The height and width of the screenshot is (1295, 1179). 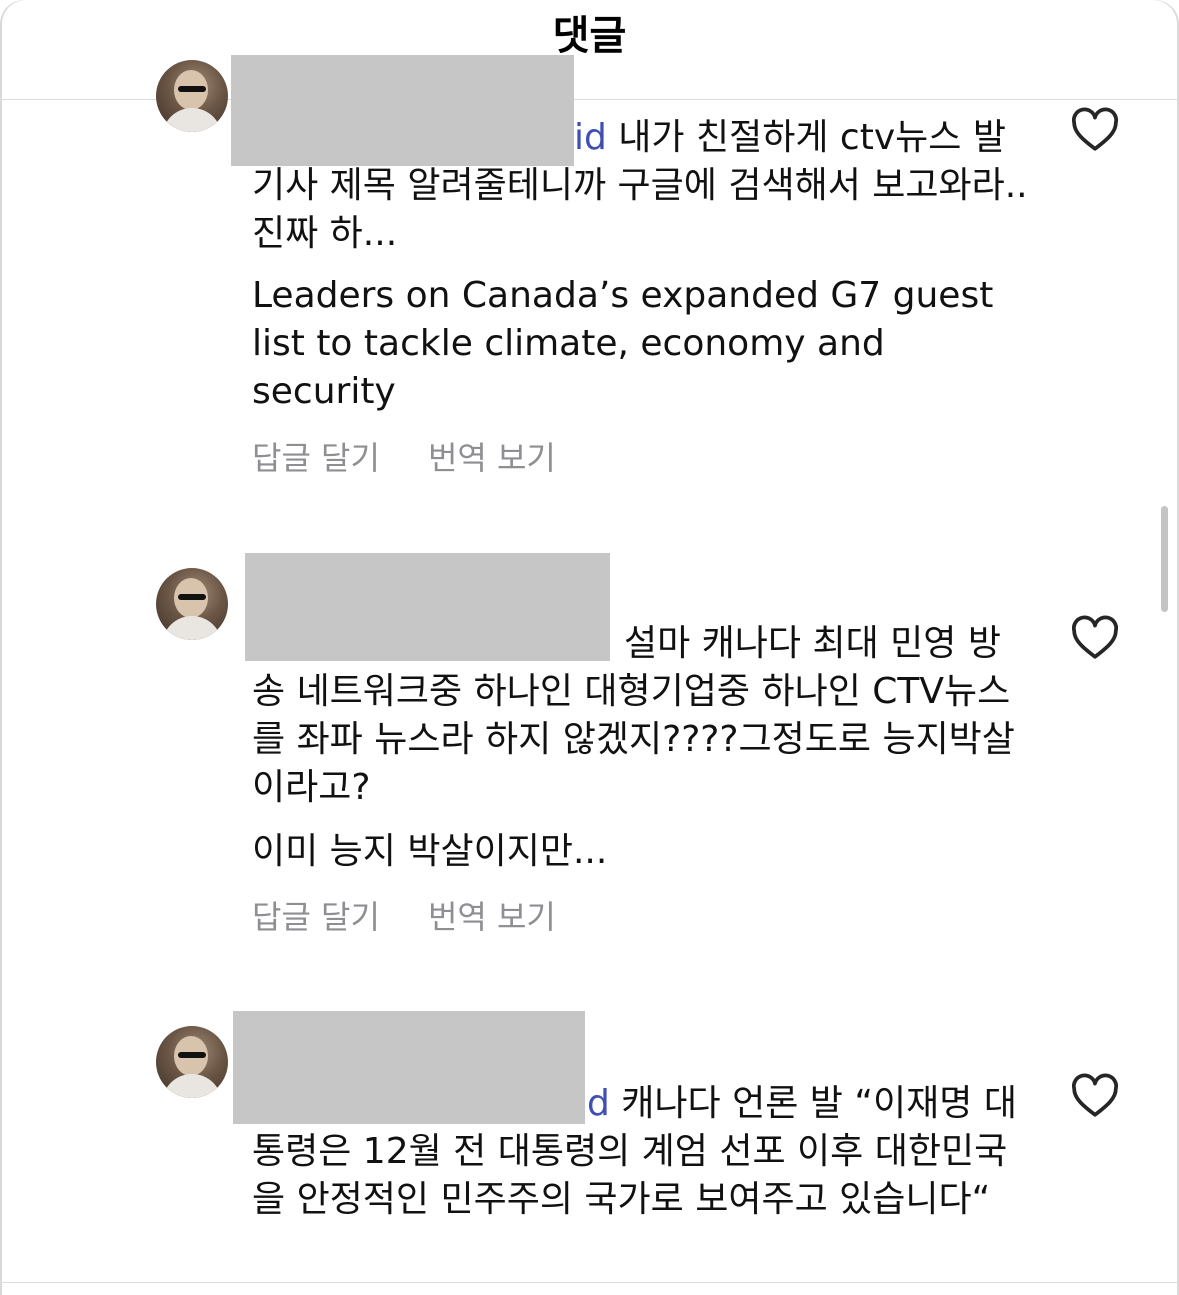 What do you see at coordinates (1164, 559) in the screenshot?
I see `scrollbar` at bounding box center [1164, 559].